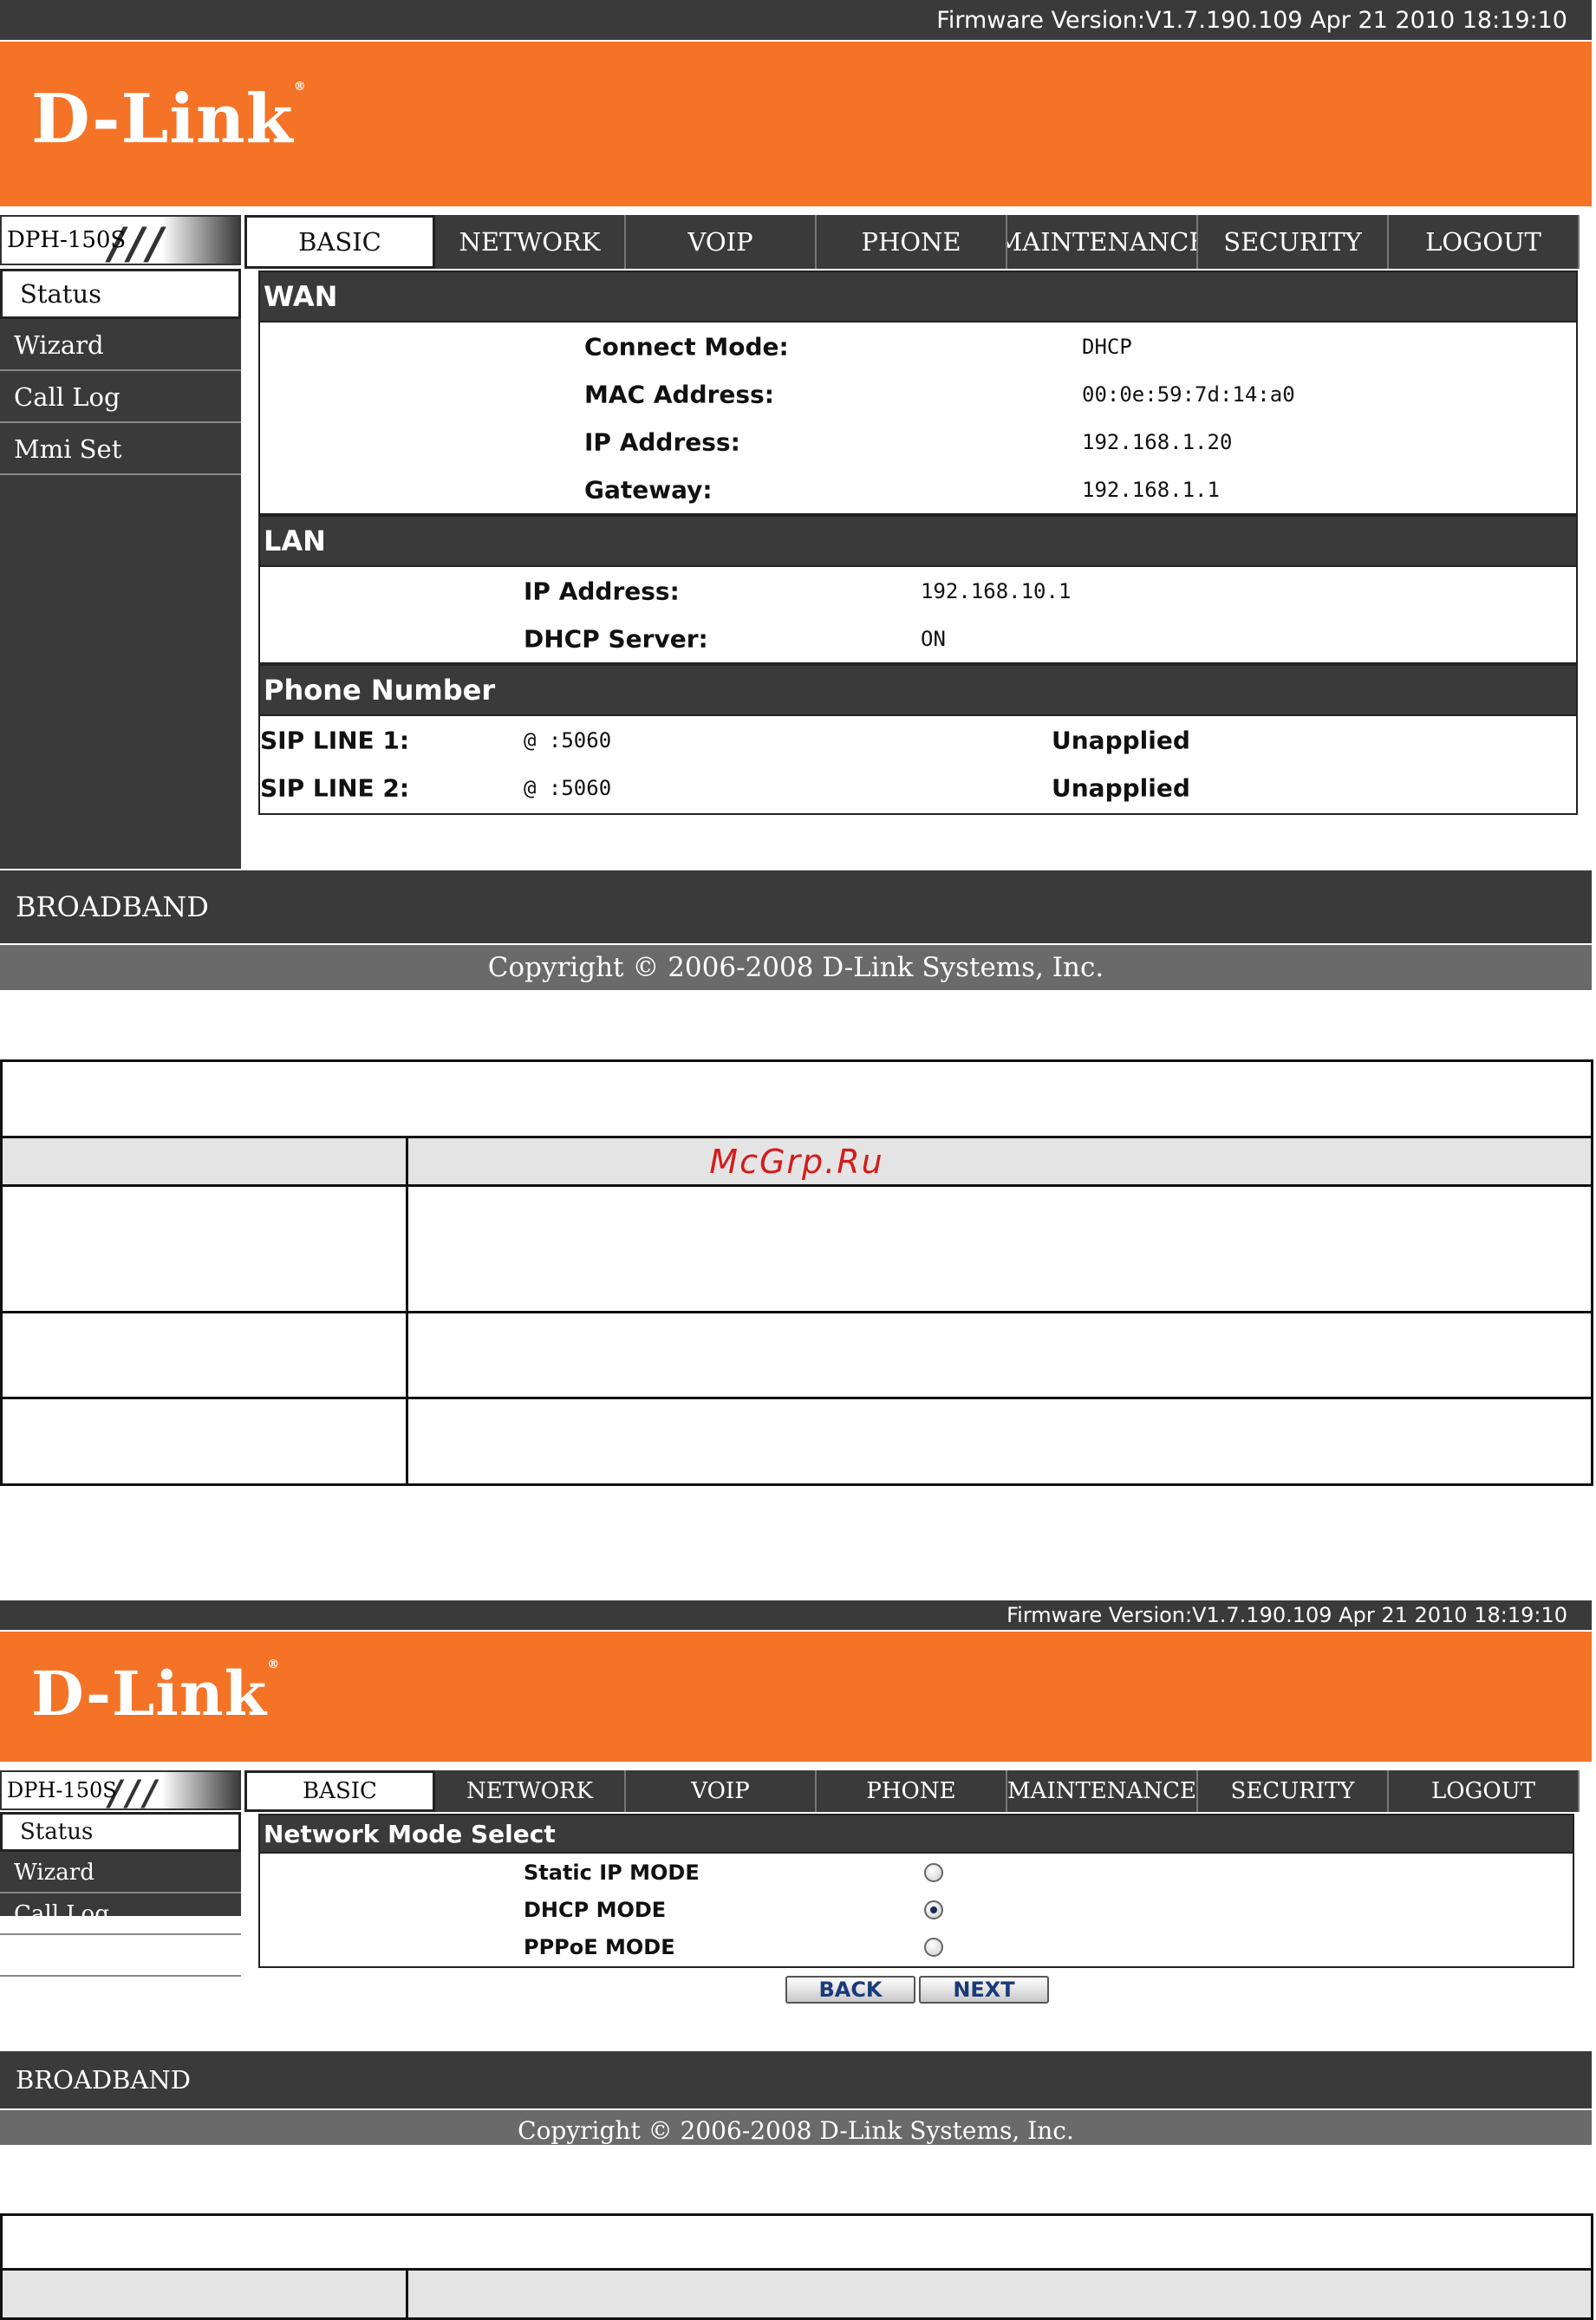 The image size is (1596, 2320). I want to click on doc-table-header-row: McGrp.Ru, so click(797, 1162).